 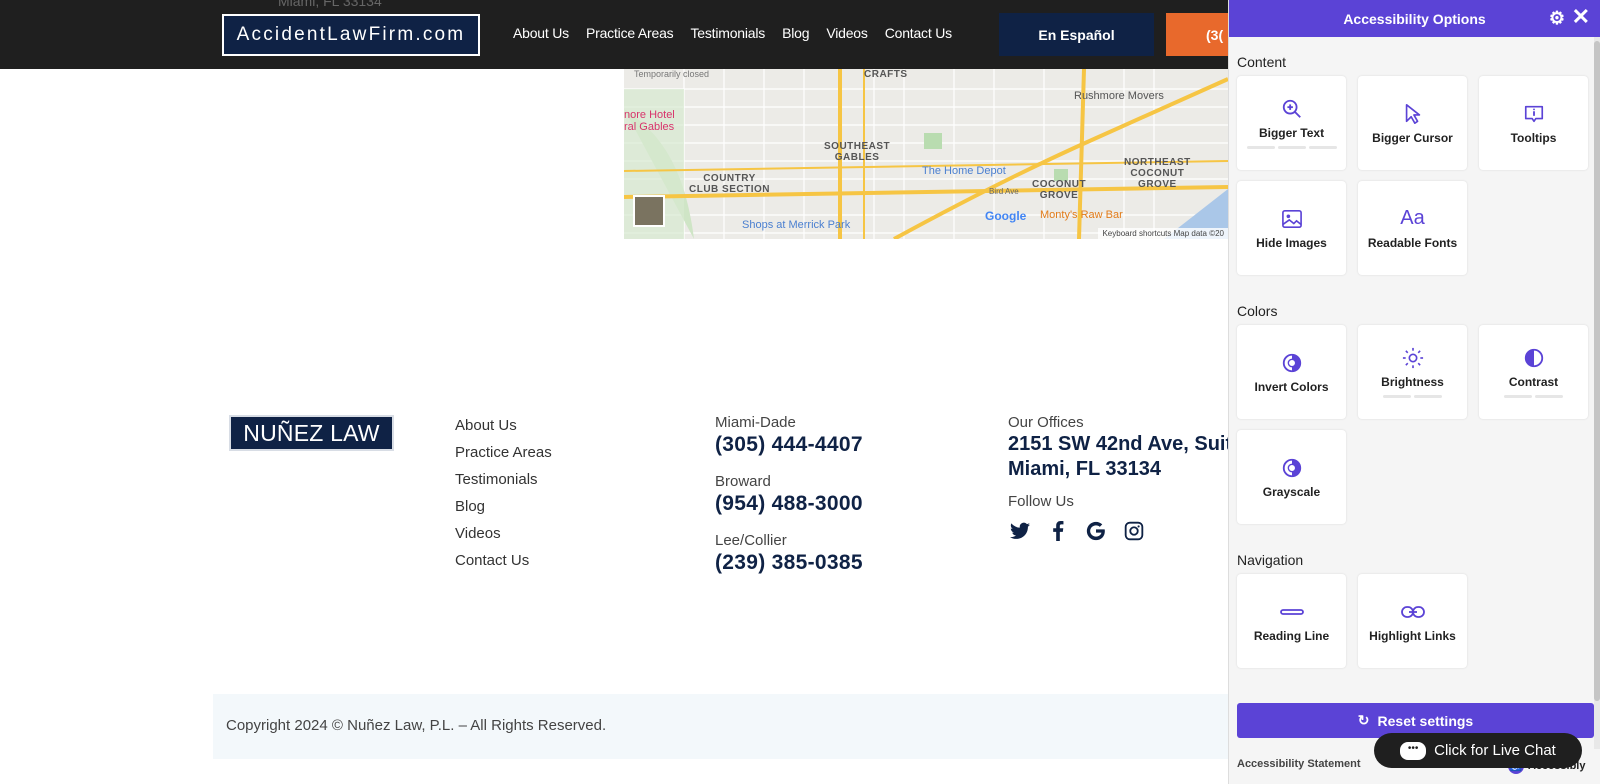 I want to click on phone-number-broward: (954) 488-3000, so click(x=789, y=504).